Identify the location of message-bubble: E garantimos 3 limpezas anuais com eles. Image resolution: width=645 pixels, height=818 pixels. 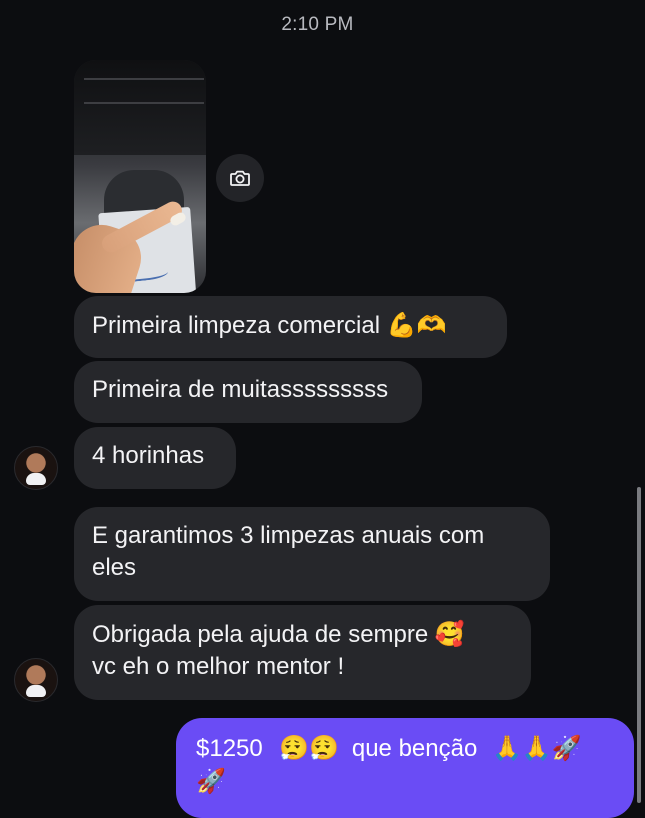
(312, 554).